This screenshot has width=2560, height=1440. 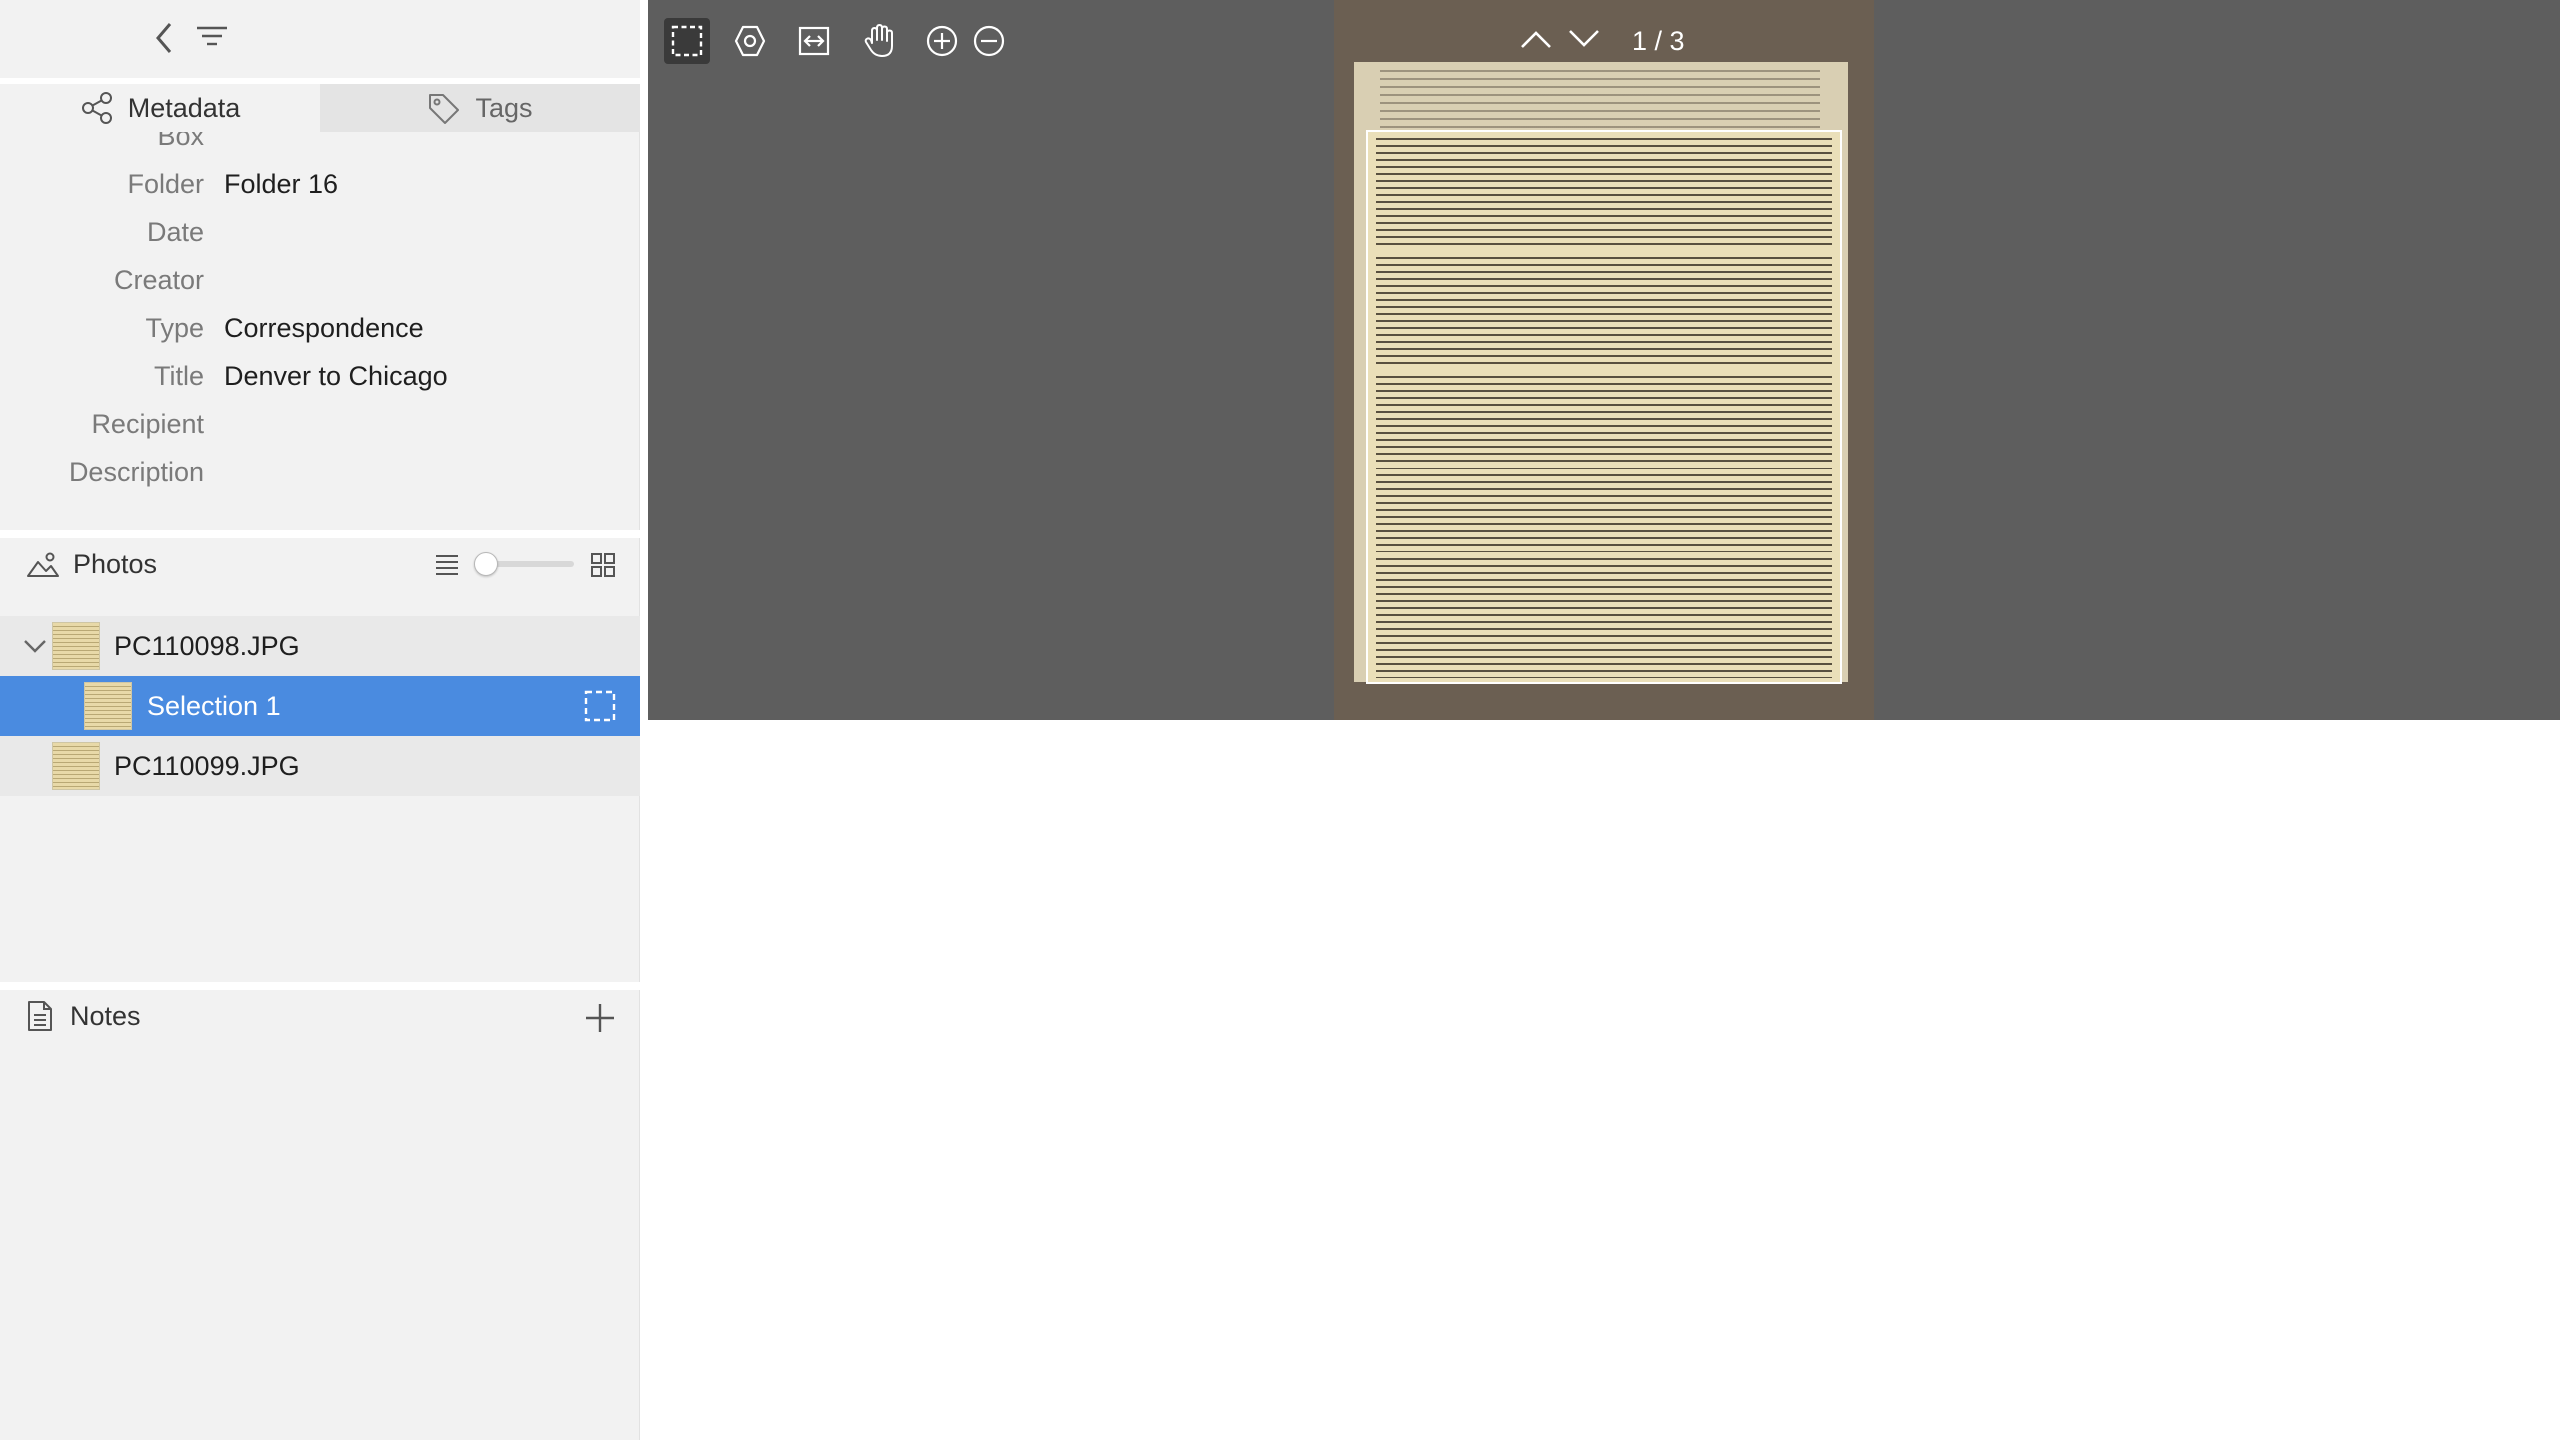 I want to click on tab-metadata-label: Metadata, so click(x=184, y=107).